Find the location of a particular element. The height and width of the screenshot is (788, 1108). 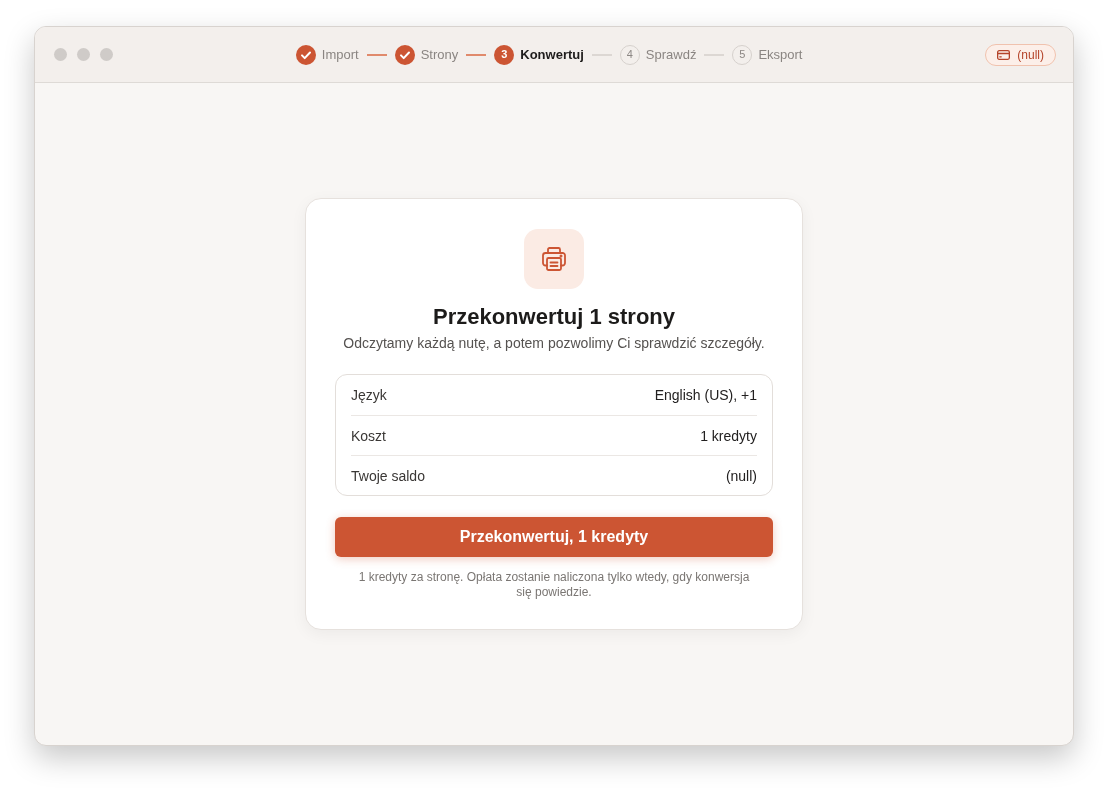

detail-value: (null) is located at coordinates (741, 475).